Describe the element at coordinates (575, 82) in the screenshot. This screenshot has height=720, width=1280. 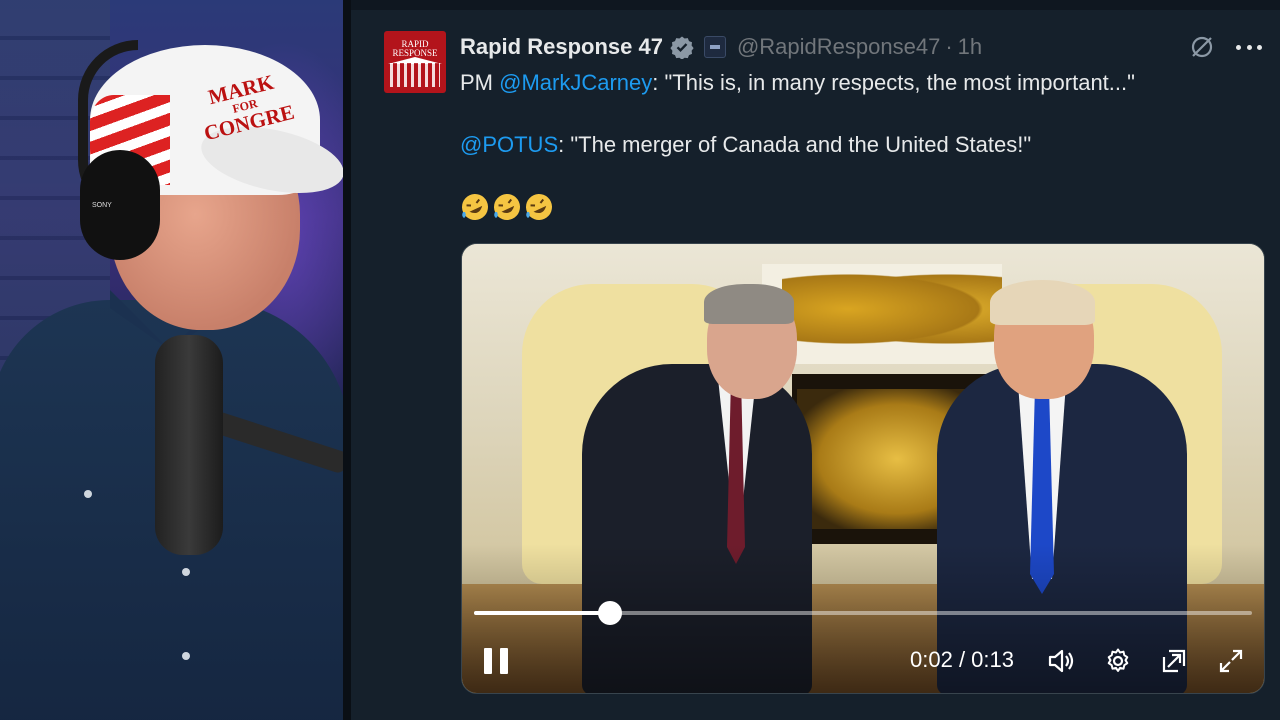
I see `mention-link: @MarkJCarney` at that location.